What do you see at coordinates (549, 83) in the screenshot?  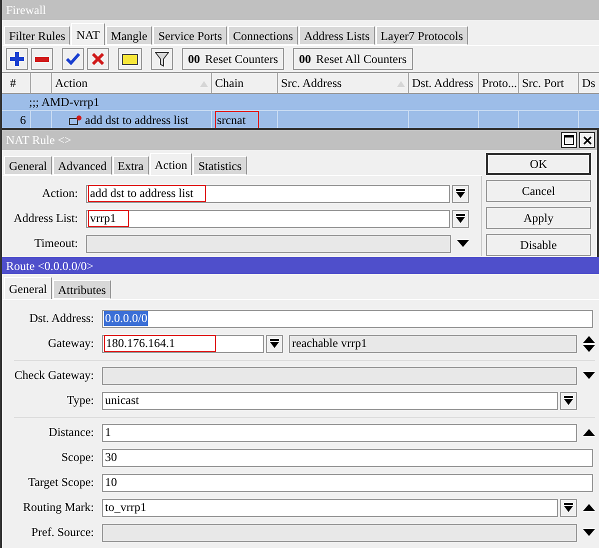 I see `column-header: Src. Port` at bounding box center [549, 83].